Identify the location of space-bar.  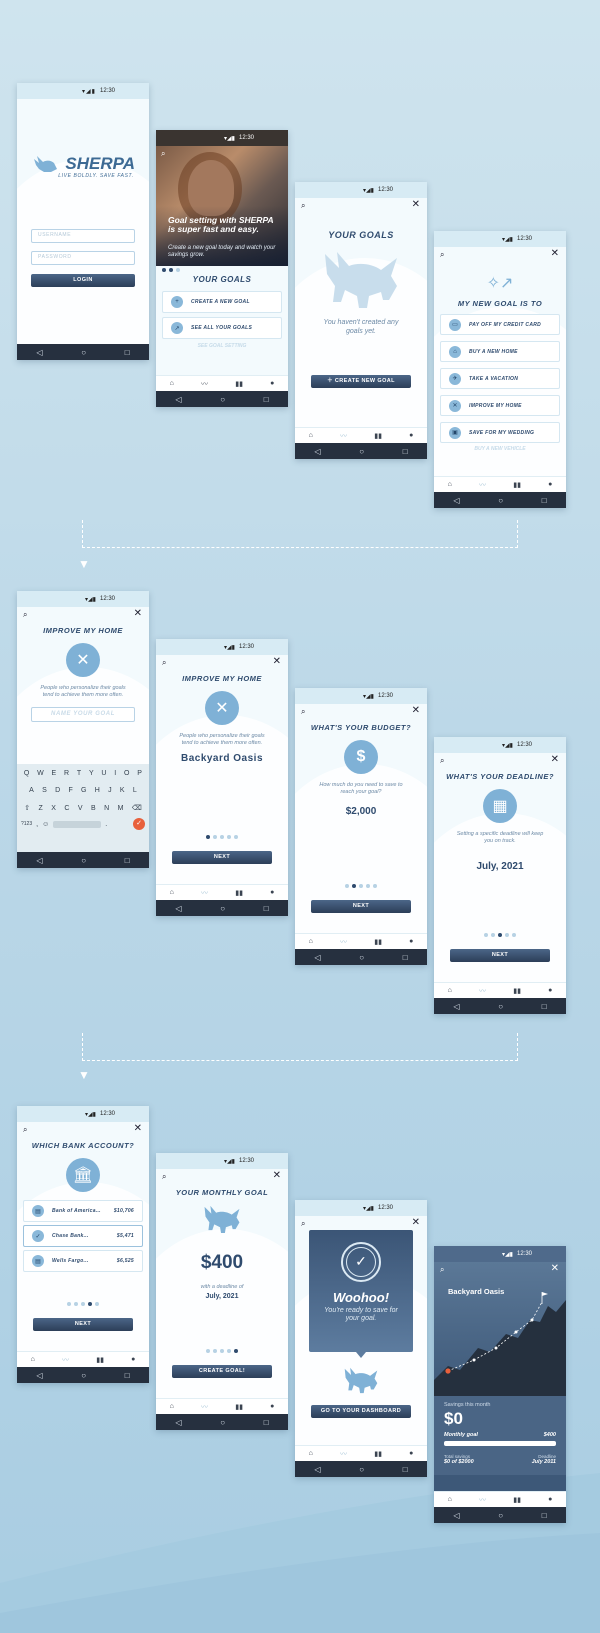
(77, 824).